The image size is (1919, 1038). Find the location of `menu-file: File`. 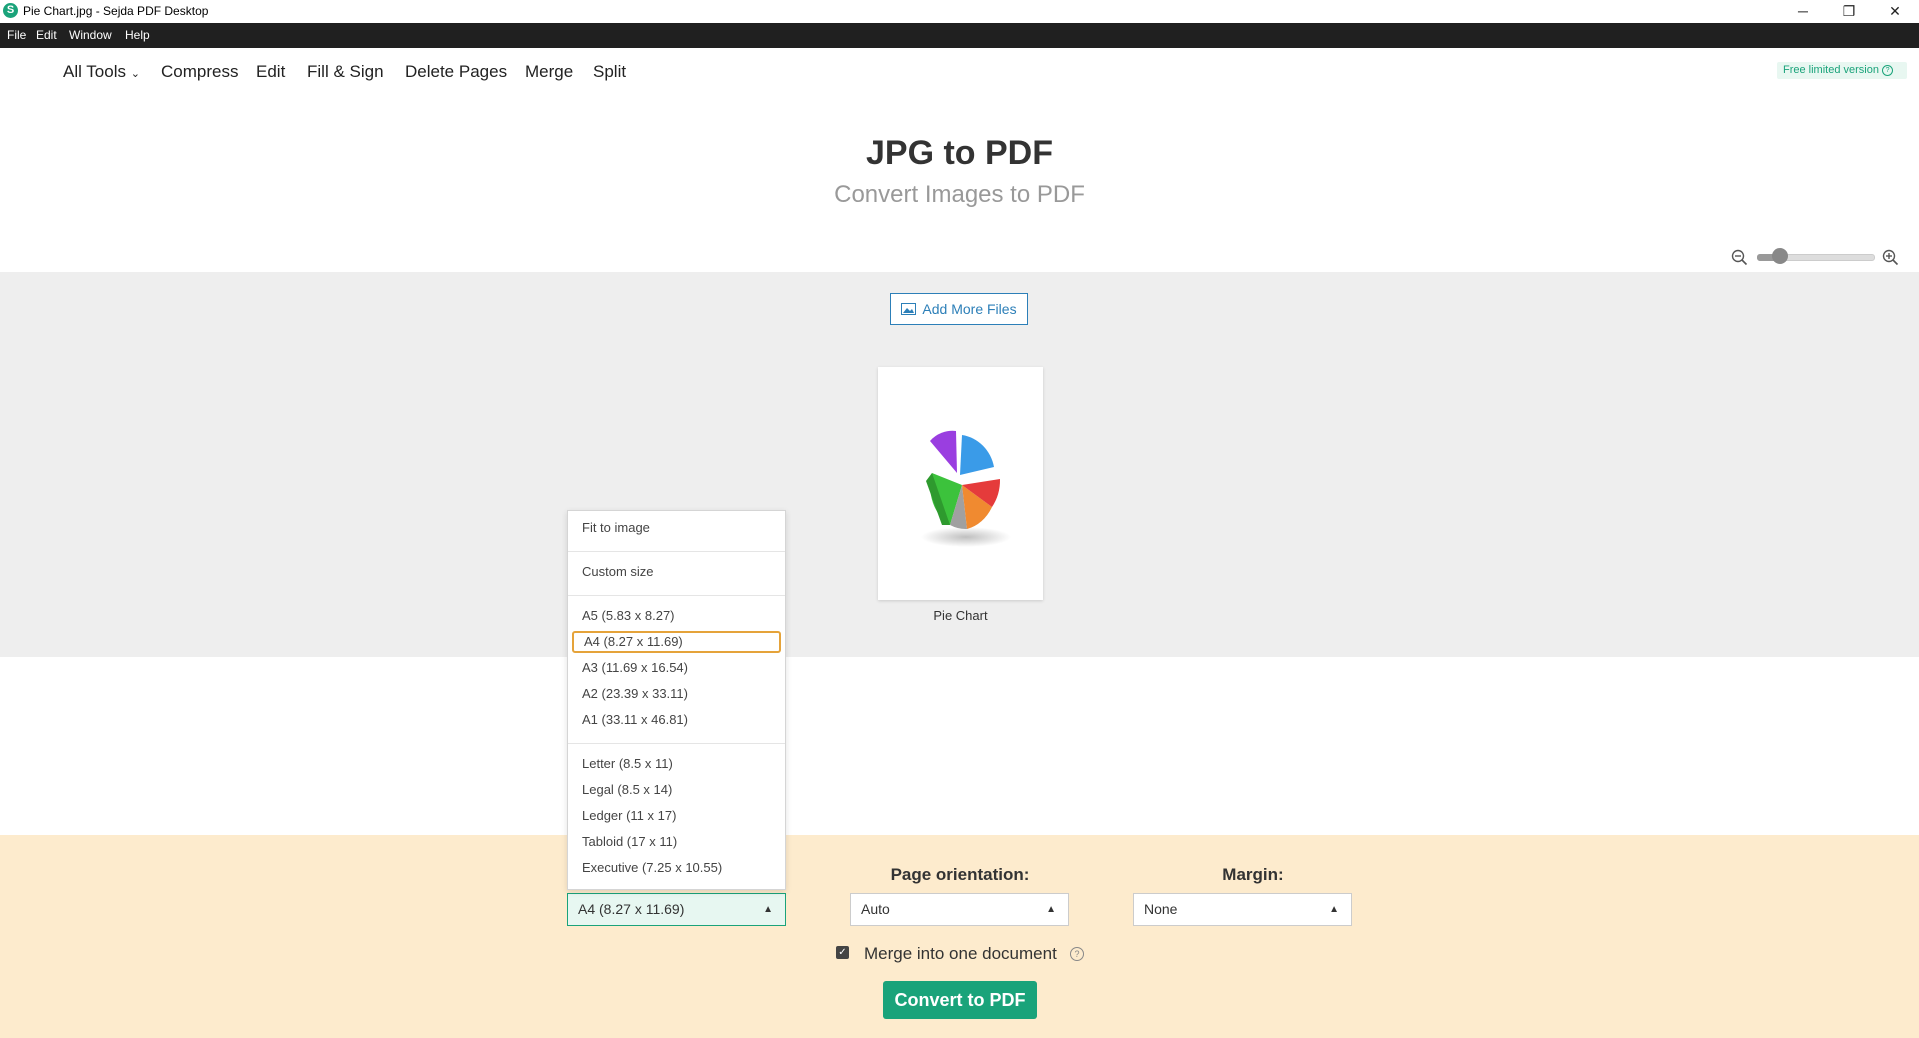

menu-file: File is located at coordinates (16, 35).